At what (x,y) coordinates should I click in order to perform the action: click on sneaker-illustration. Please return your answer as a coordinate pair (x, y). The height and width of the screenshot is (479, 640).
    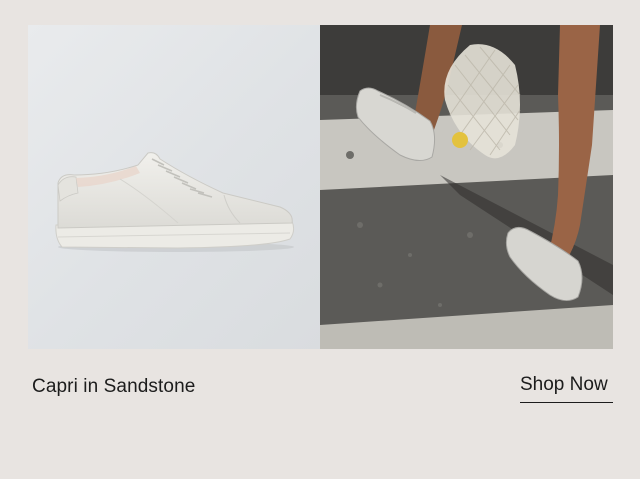
    Looking at the image, I should click on (175, 202).